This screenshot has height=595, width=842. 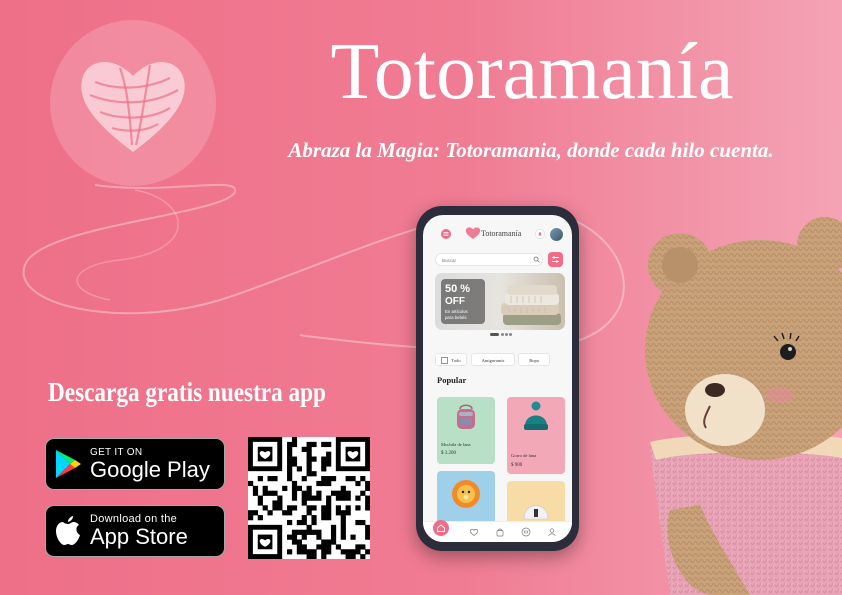 I want to click on brand-title: Totoramanía, so click(x=532, y=72).